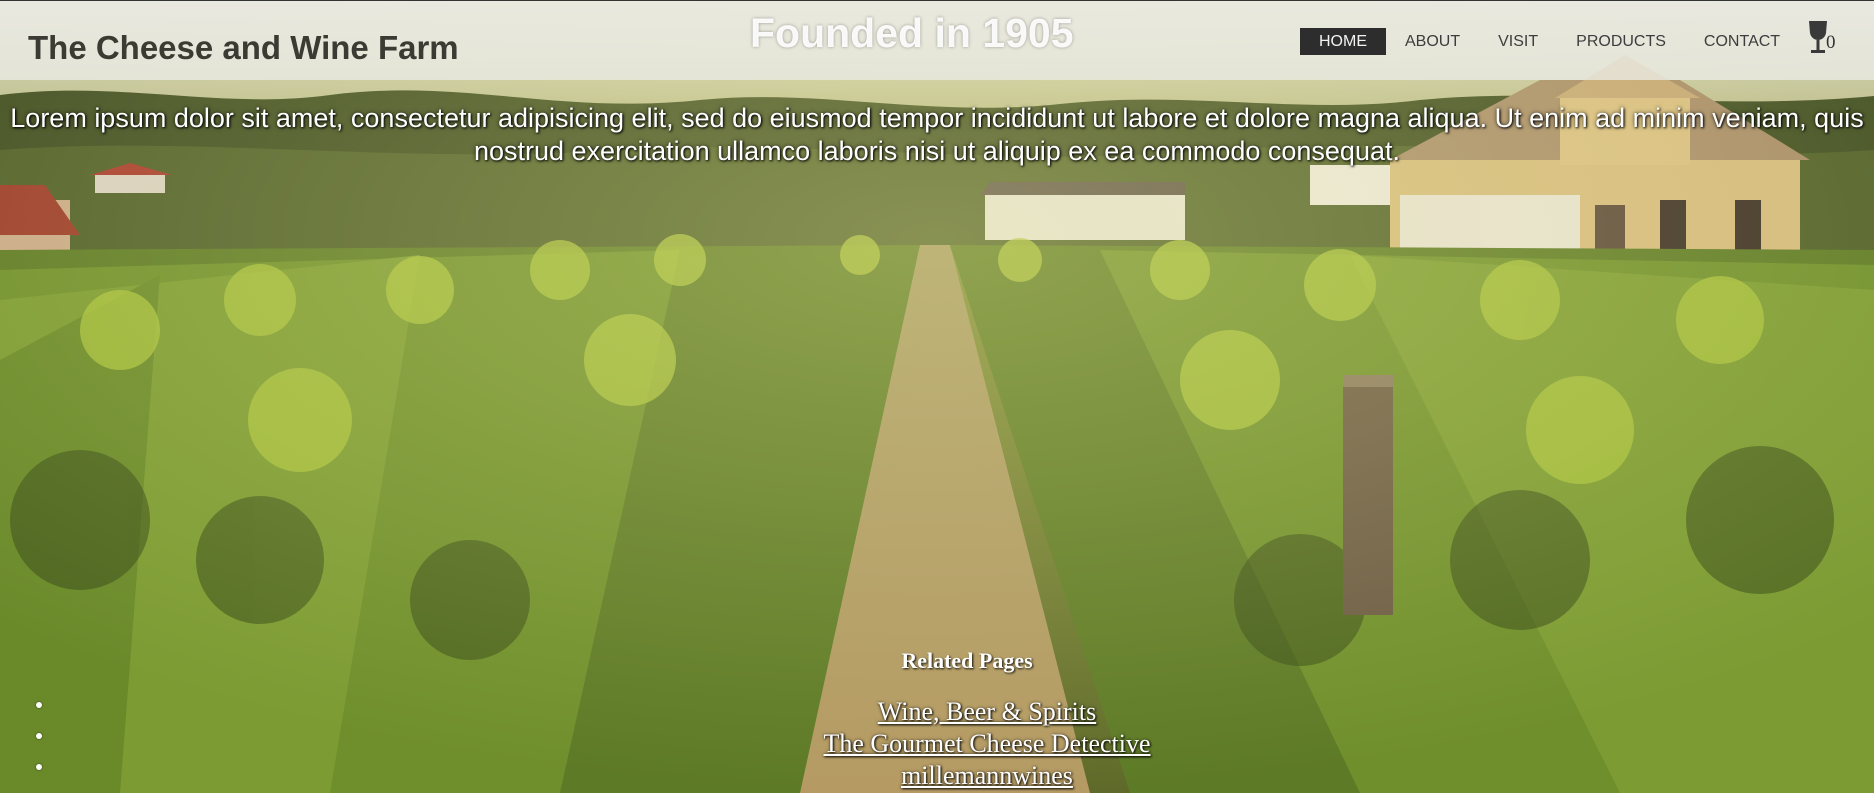 This screenshot has height=793, width=1874. I want to click on founded-tagline: Founded in 1905, so click(912, 33).